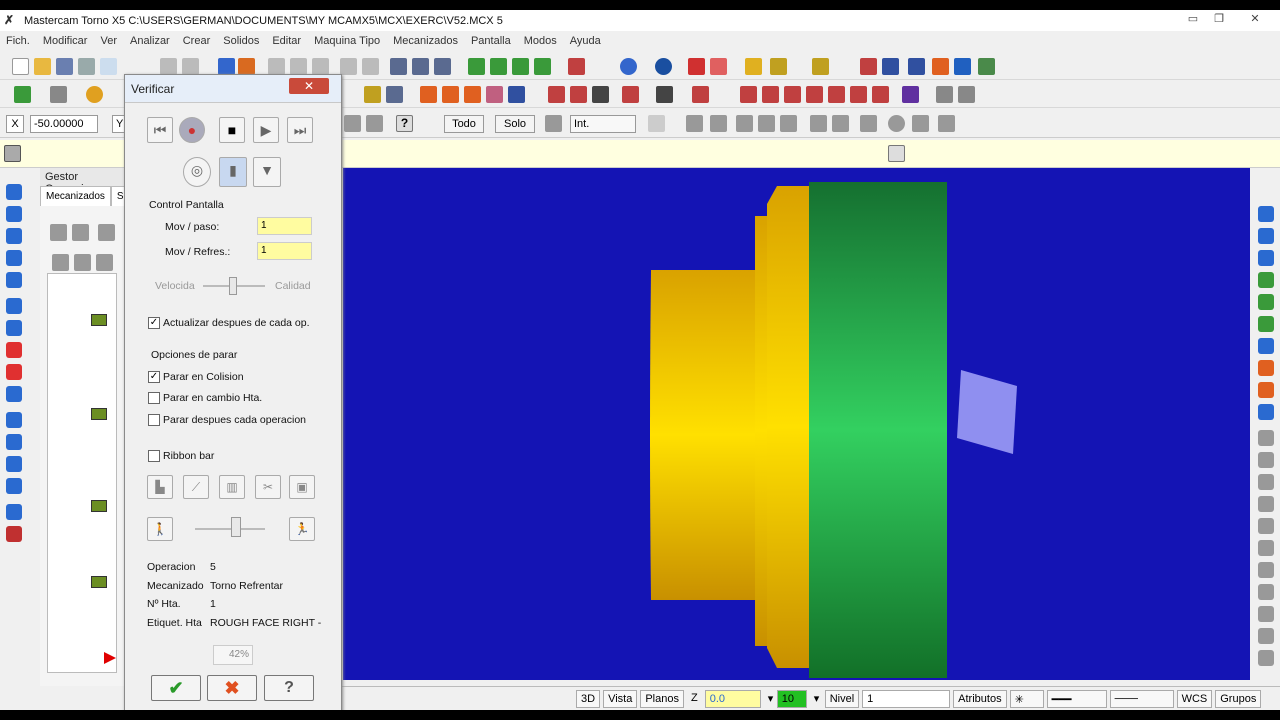 The image size is (1280, 720). Describe the element at coordinates (944, 94) in the screenshot. I see `more-icon` at that location.